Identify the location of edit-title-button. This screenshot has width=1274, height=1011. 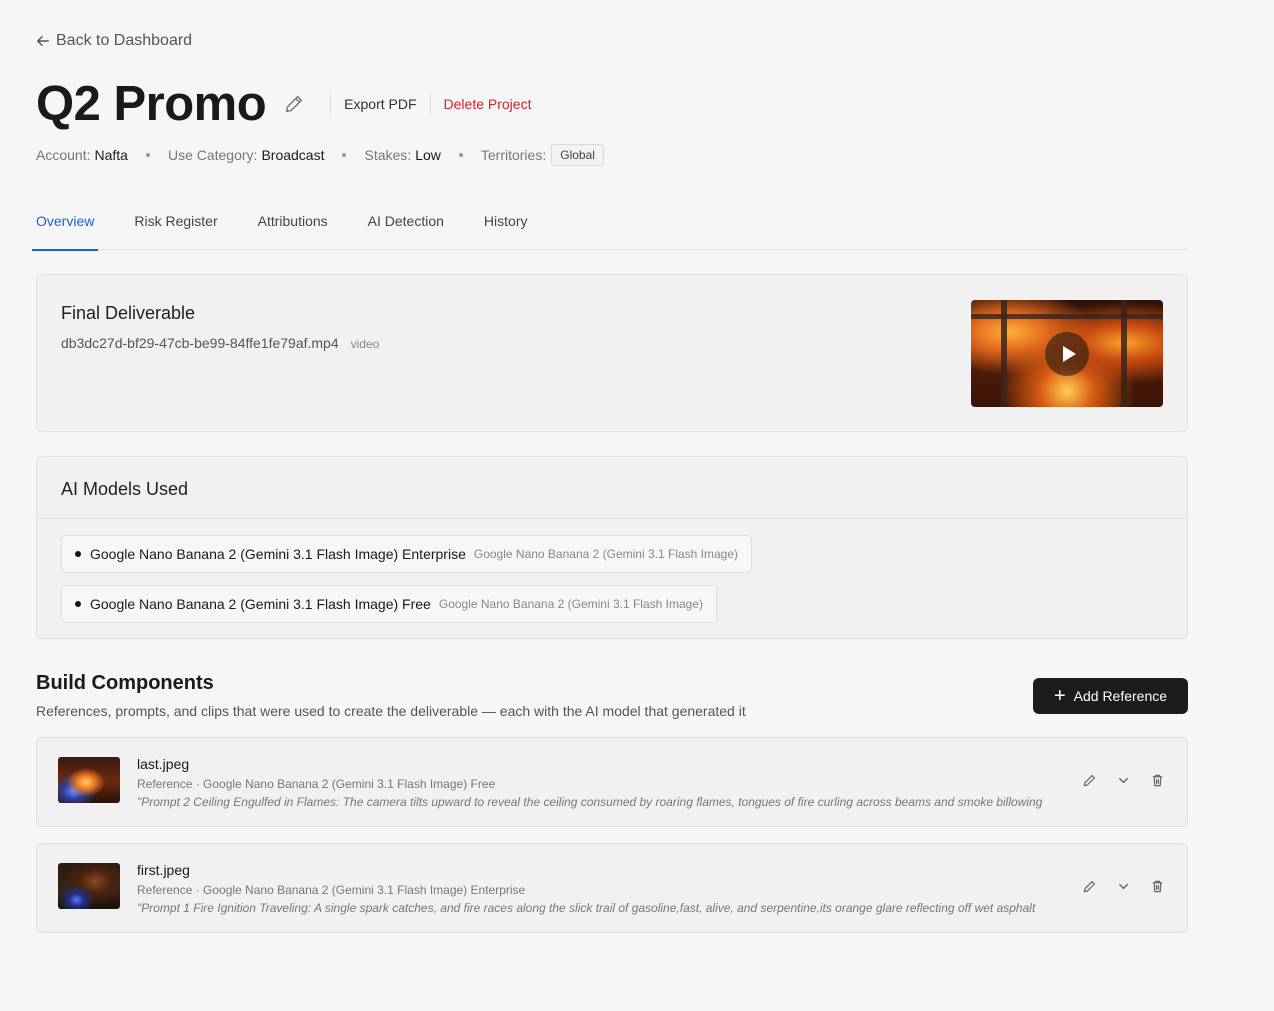
(294, 104).